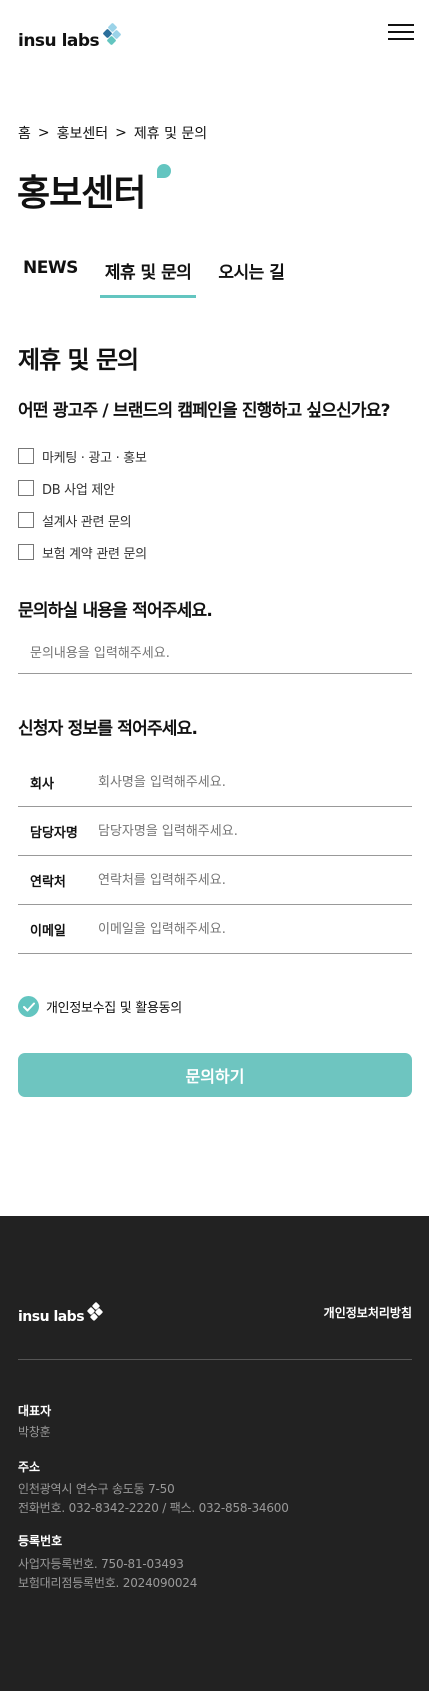 The image size is (429, 1691). I want to click on option-planner: 설계사 관련 문의, so click(82, 520).